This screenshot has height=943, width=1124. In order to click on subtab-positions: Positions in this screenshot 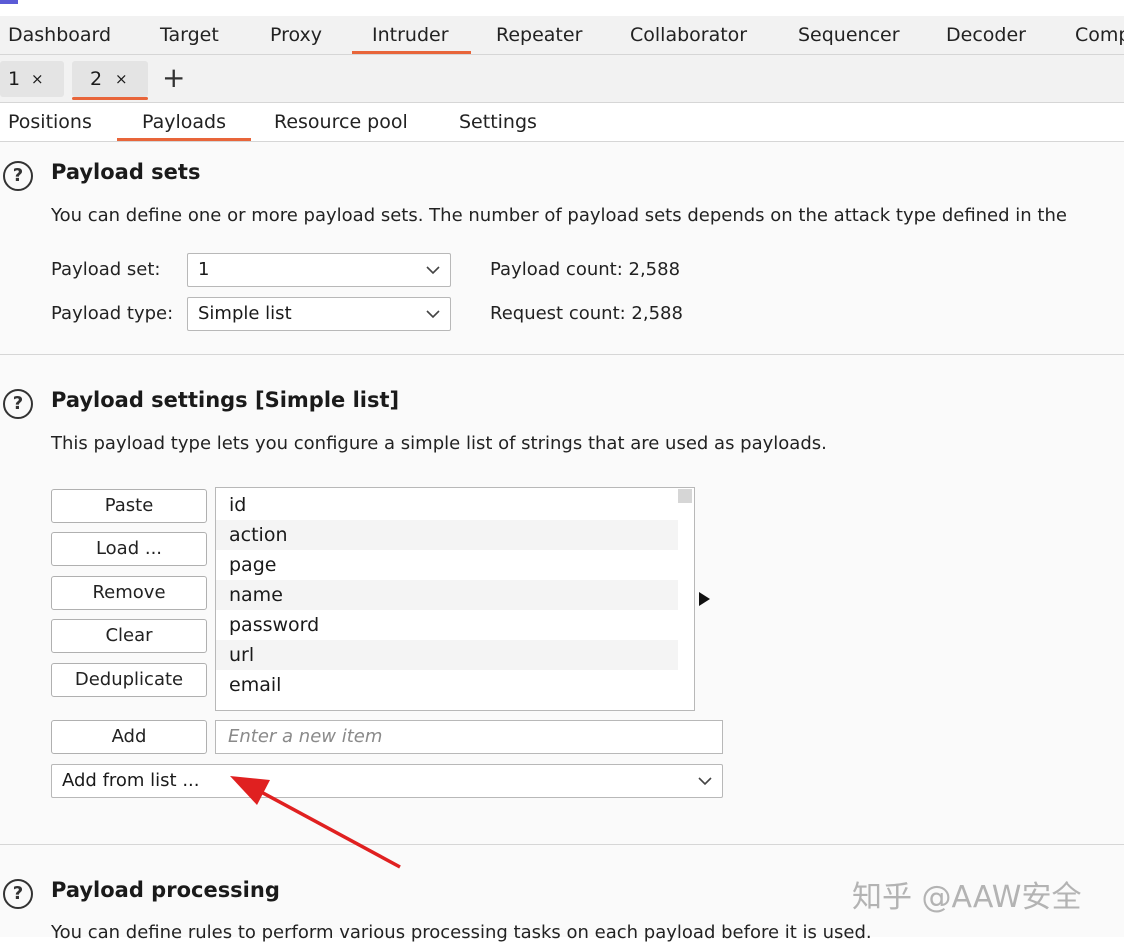, I will do `click(50, 122)`.